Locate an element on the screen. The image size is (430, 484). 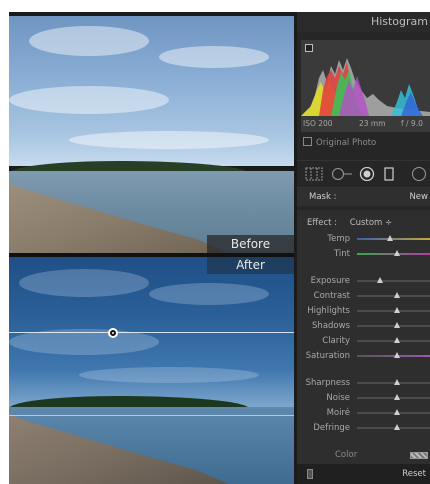
graduated-filter-edge-line is located at coordinates (151, 415).